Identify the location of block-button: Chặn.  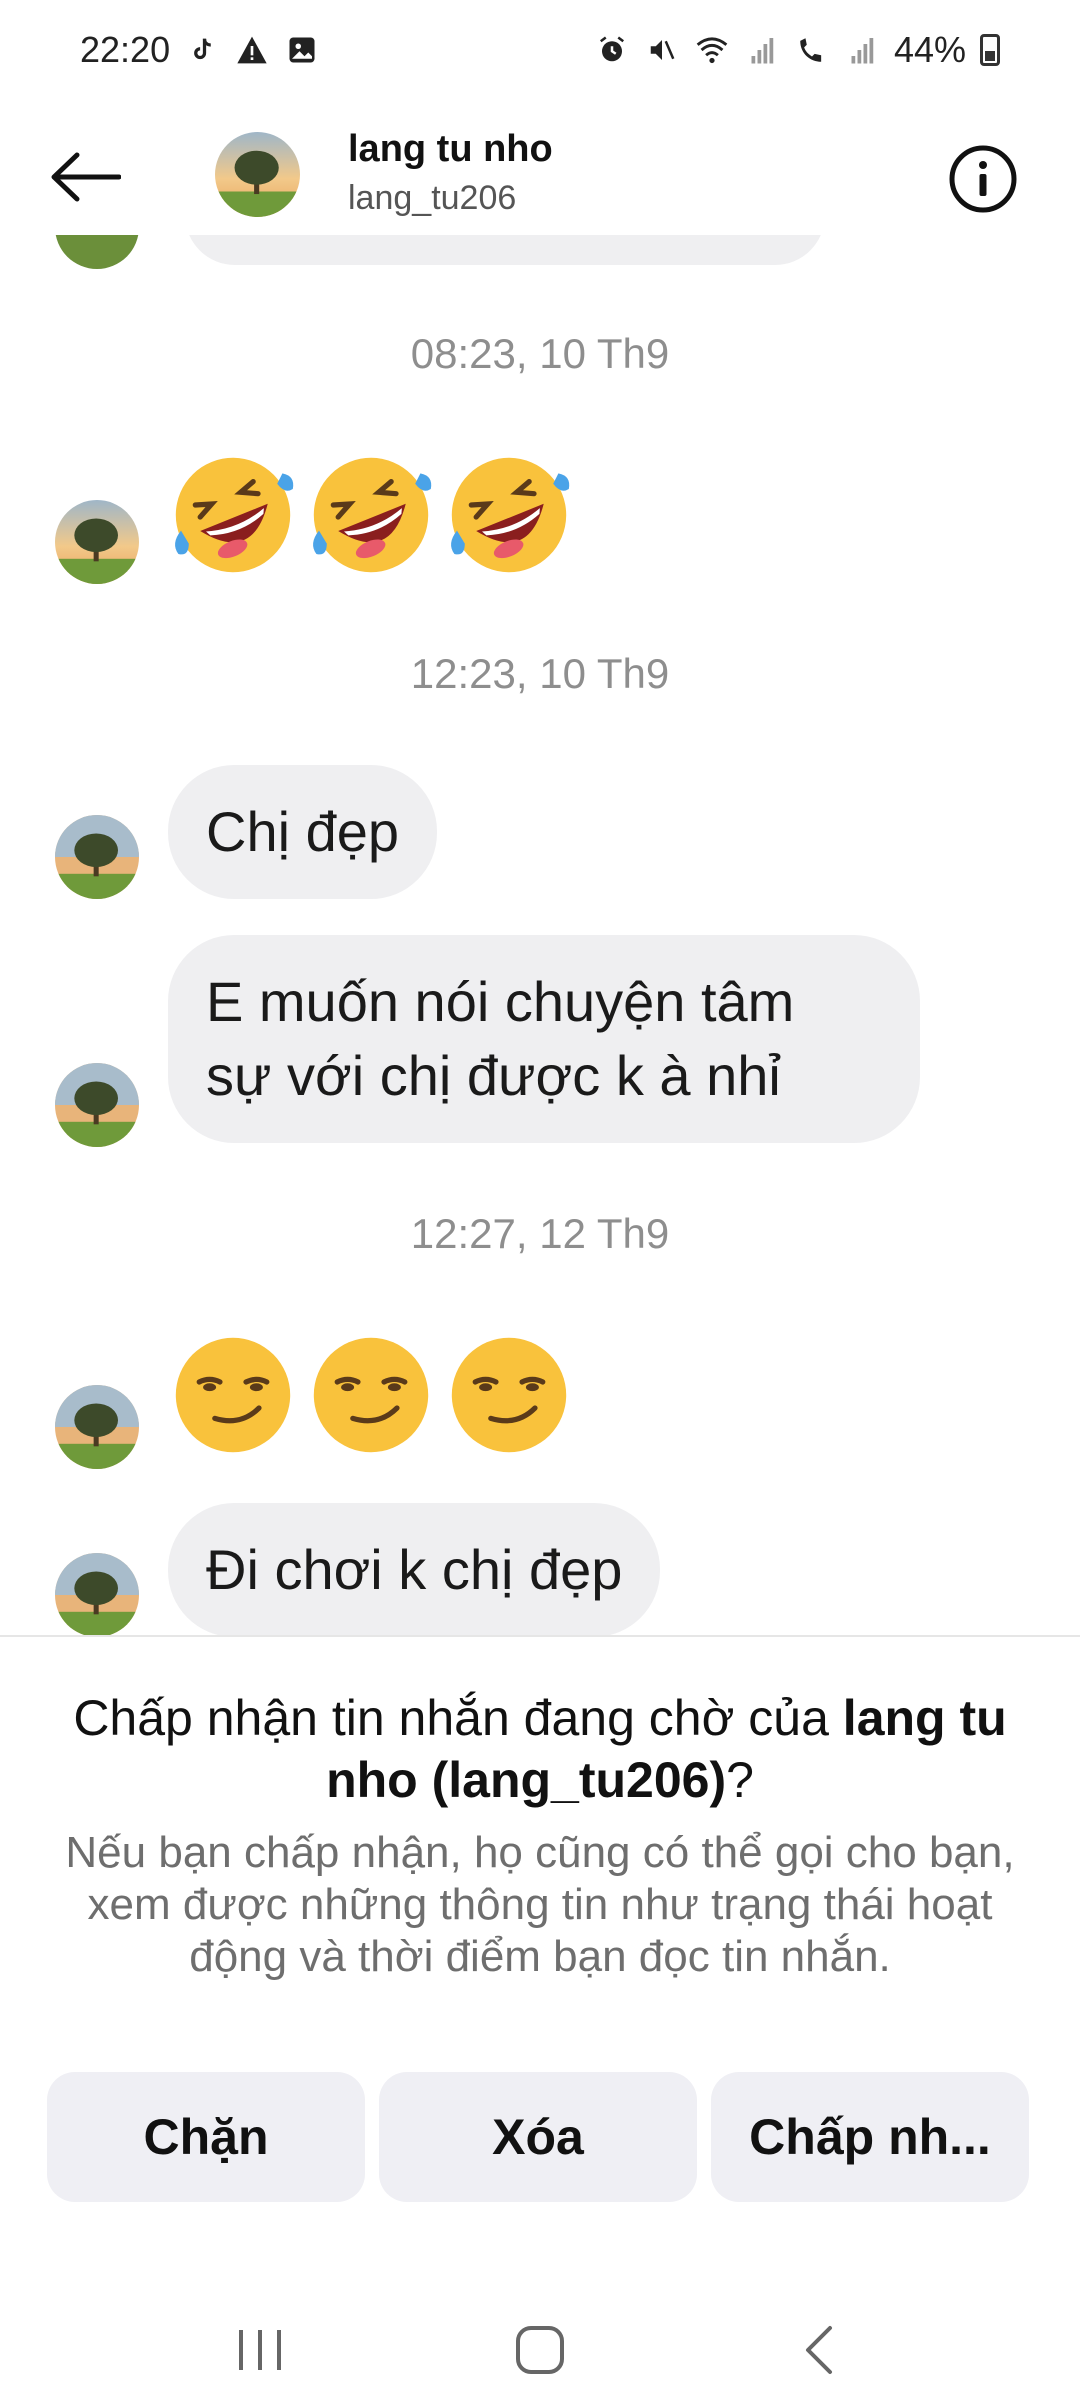
(206, 2137).